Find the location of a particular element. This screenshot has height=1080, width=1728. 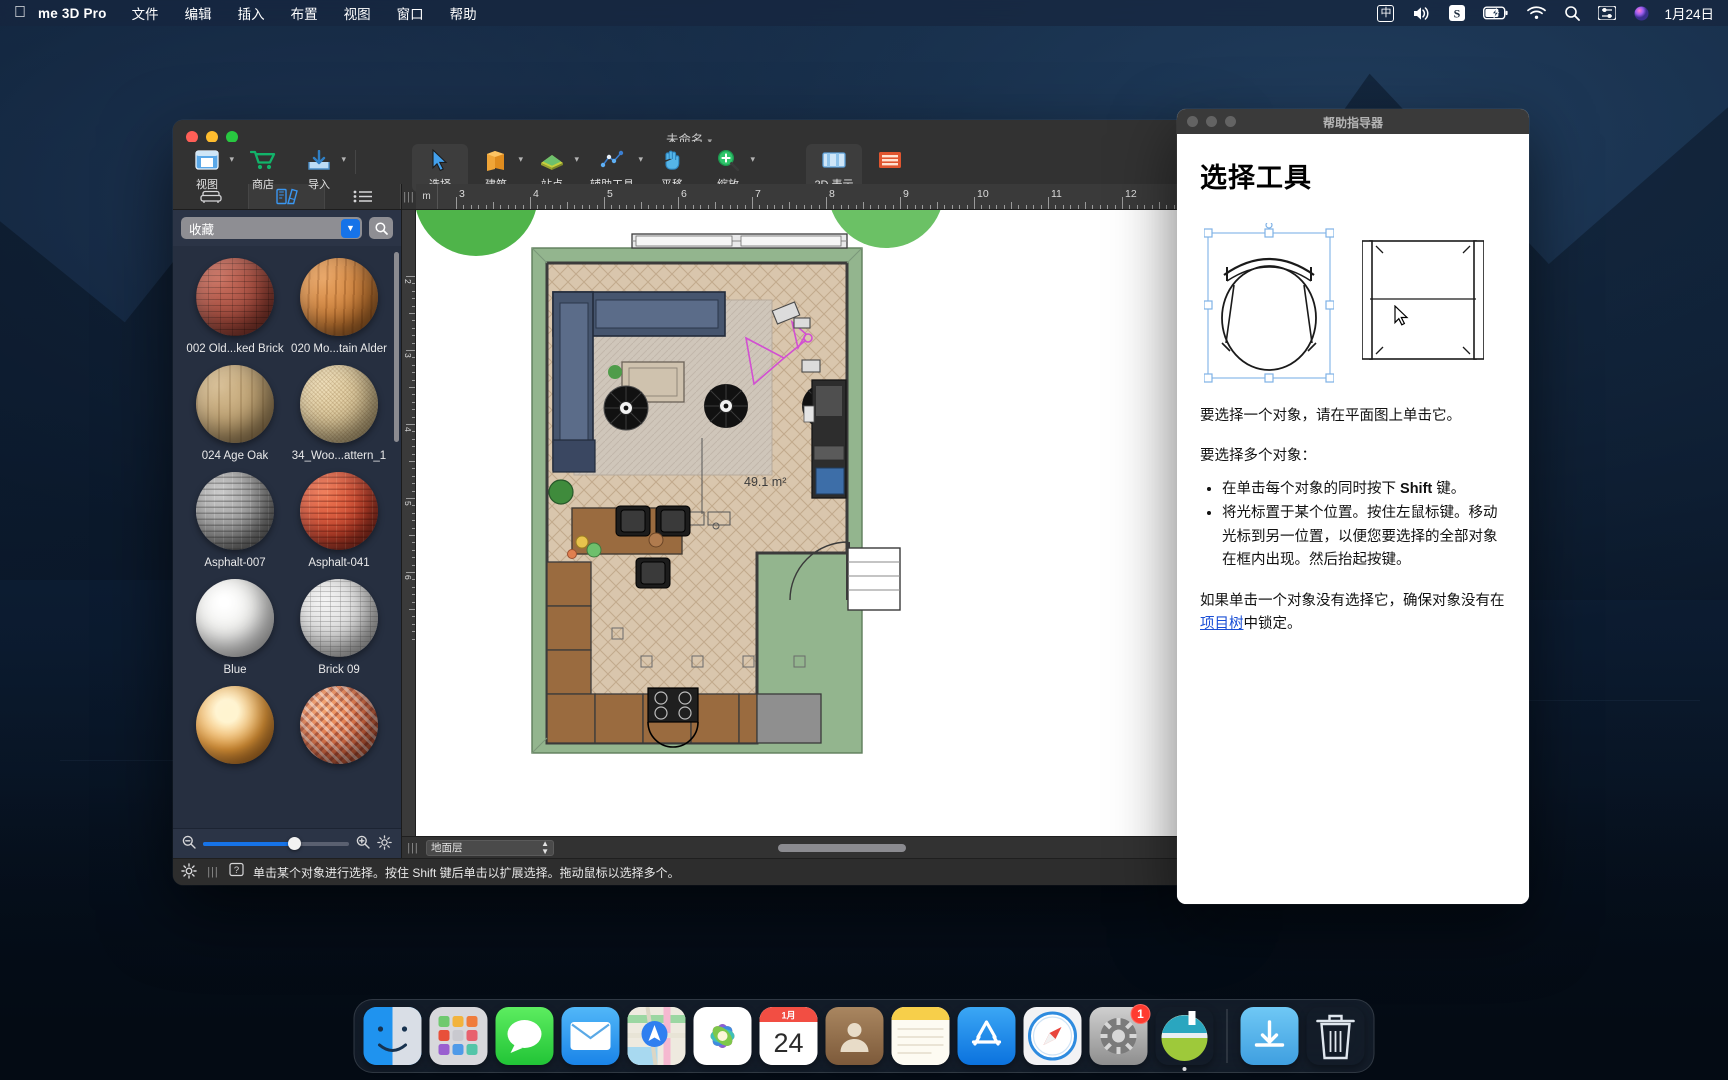

volume-icon is located at coordinates (1421, 13).